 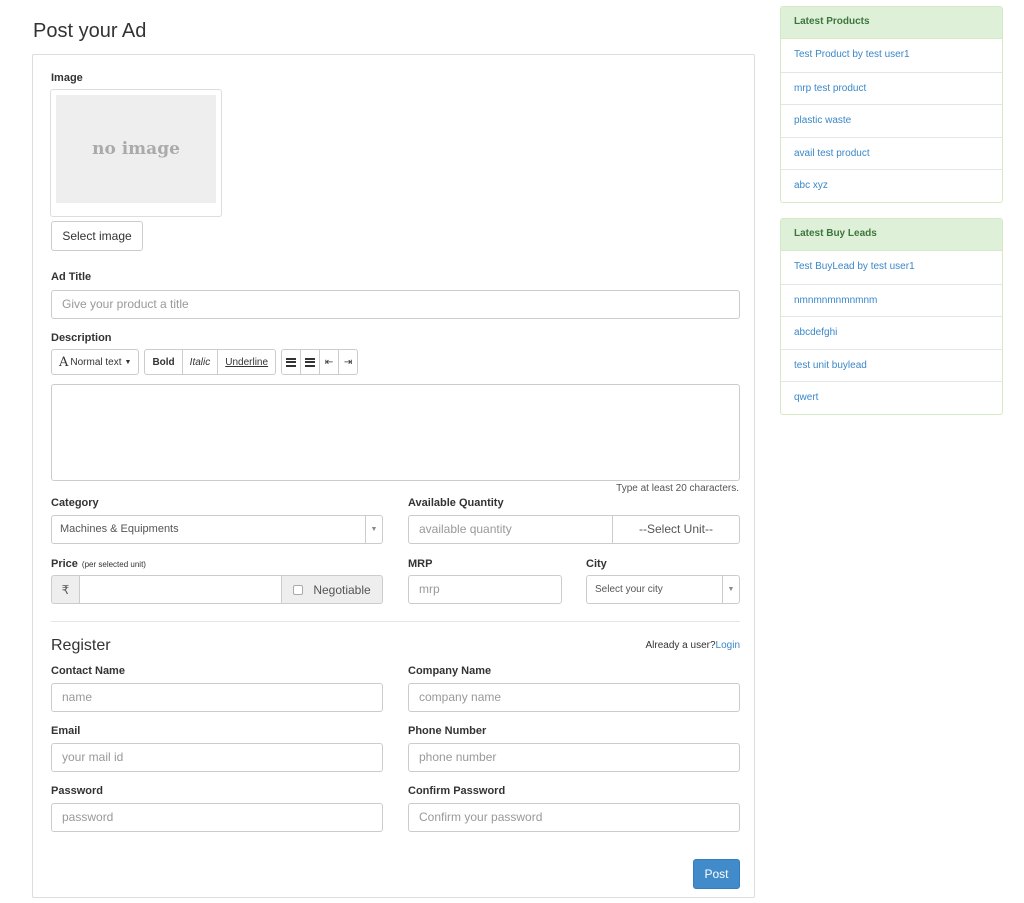 What do you see at coordinates (485, 589) in the screenshot?
I see `mrp-input: mrp` at bounding box center [485, 589].